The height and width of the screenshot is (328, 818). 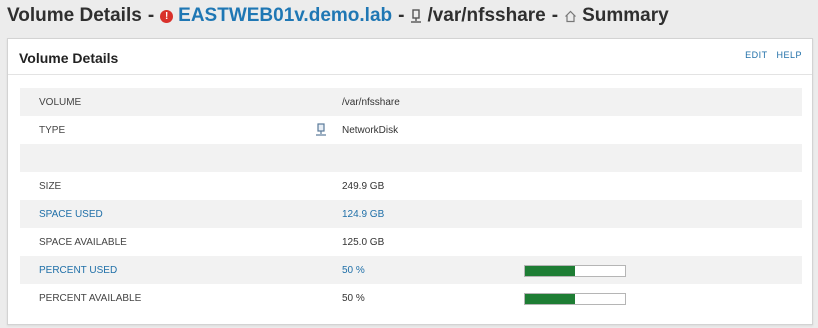 What do you see at coordinates (411, 298) in the screenshot?
I see `table-row-percent-available: PERCENT AVAILABLE 50 %` at bounding box center [411, 298].